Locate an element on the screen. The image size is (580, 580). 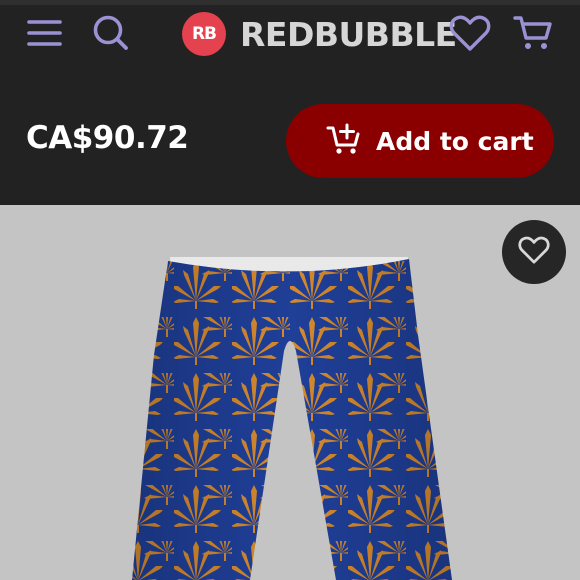
favorite-button is located at coordinates (534, 252).